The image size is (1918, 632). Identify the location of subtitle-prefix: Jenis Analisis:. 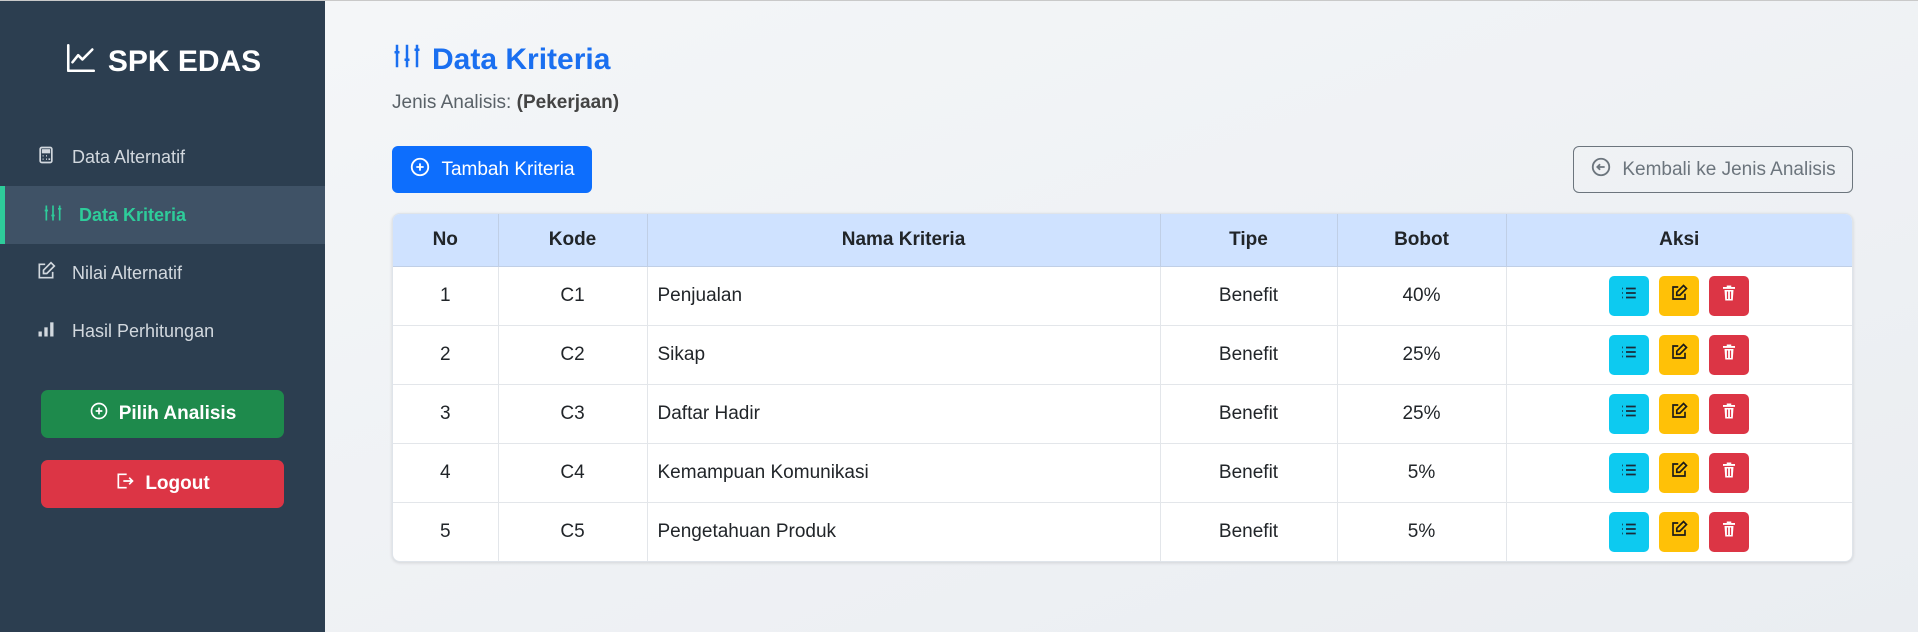
(454, 102).